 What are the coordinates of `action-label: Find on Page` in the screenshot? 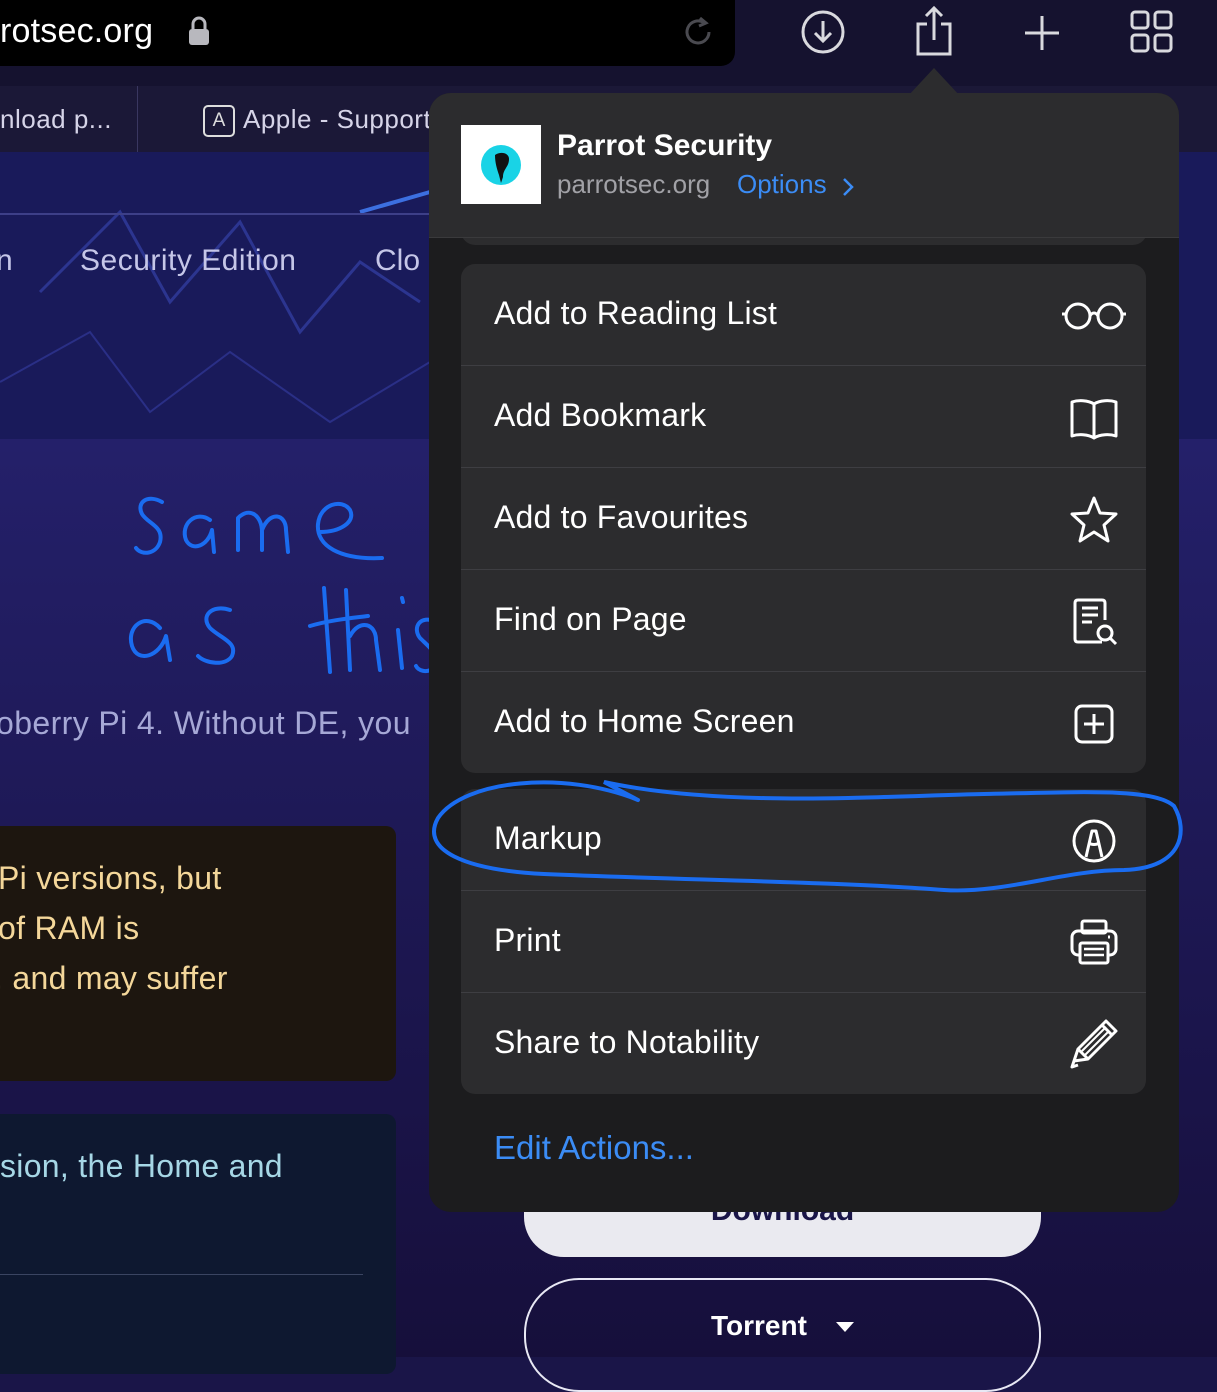 It's located at (590, 619).